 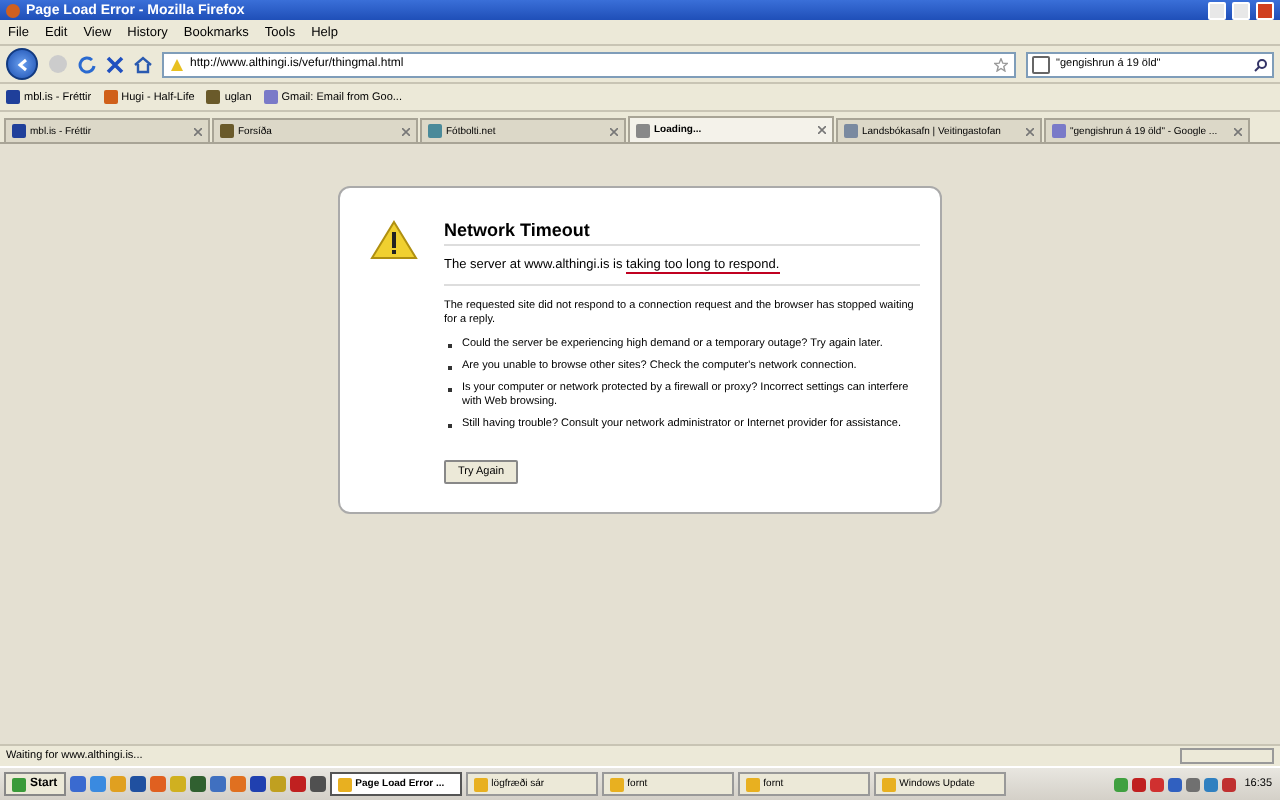 I want to click on reload-icon, so click(x=87, y=64).